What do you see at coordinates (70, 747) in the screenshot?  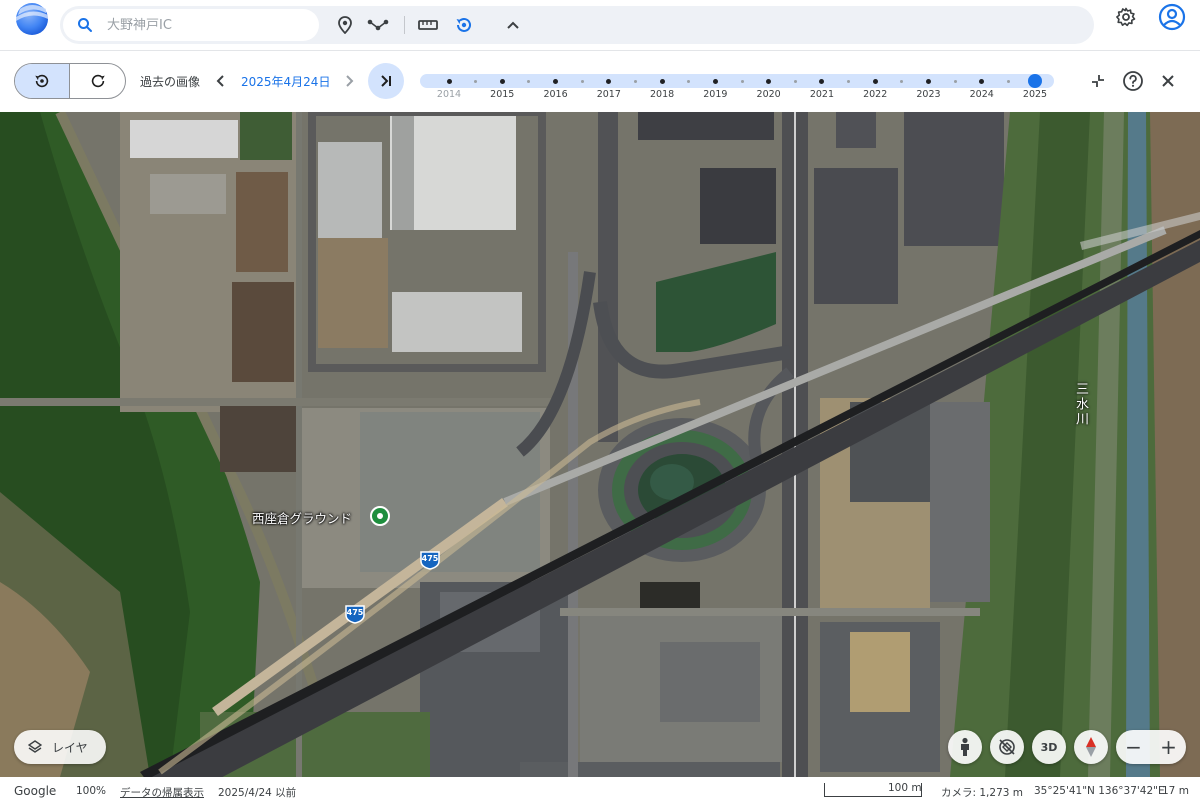 I see `layers-label: レイヤ` at bounding box center [70, 747].